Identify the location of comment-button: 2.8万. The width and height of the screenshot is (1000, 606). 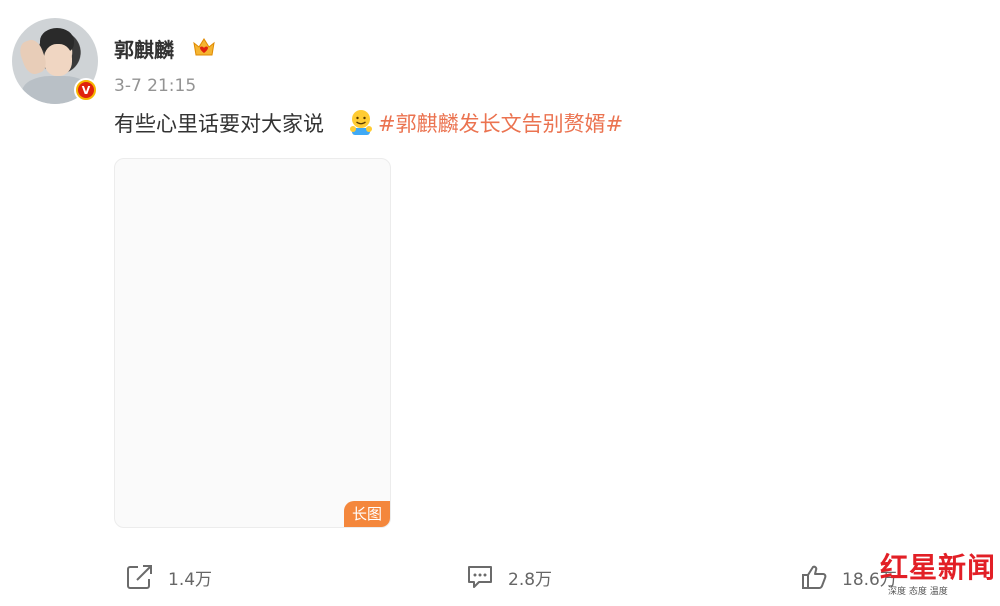
(509, 577).